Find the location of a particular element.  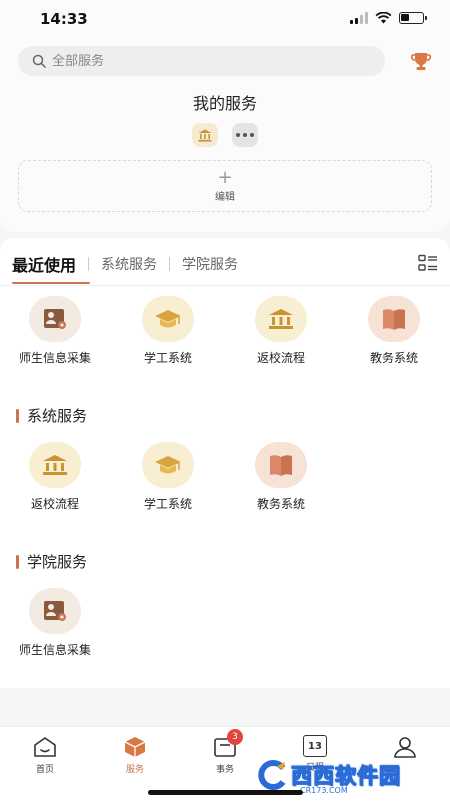

tabs-divider is located at coordinates (225, 285).